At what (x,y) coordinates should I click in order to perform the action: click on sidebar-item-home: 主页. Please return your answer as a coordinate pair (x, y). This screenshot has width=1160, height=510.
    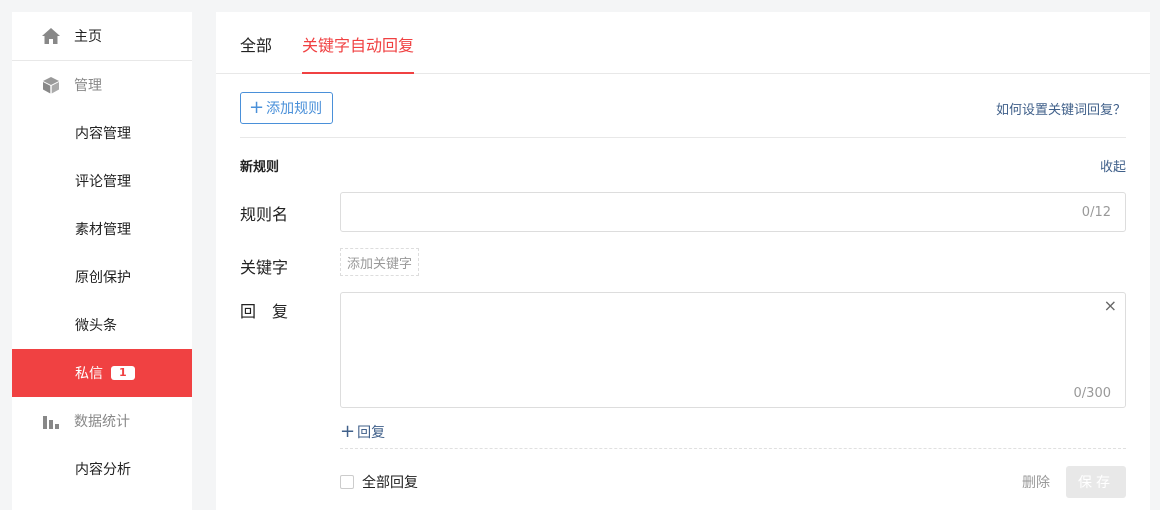
    Looking at the image, I should click on (102, 36).